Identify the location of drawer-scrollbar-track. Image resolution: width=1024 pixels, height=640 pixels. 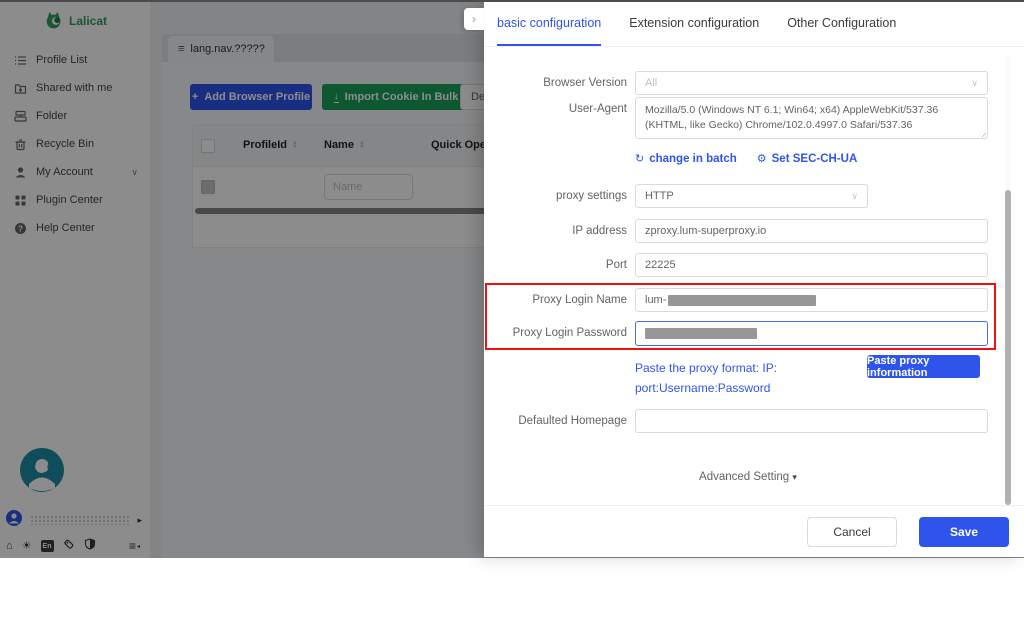
(1008, 280).